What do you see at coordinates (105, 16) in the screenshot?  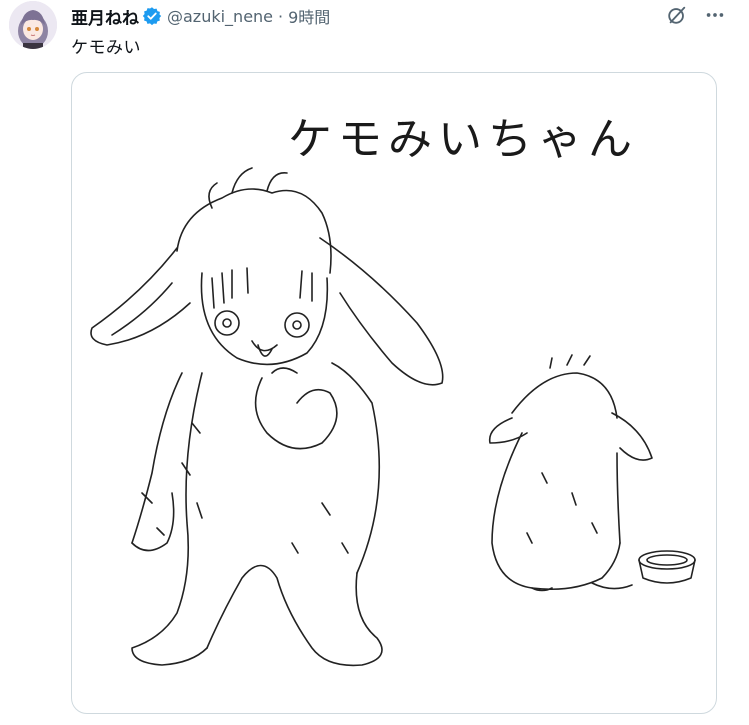 I see `display-name: 亜月ねね` at bounding box center [105, 16].